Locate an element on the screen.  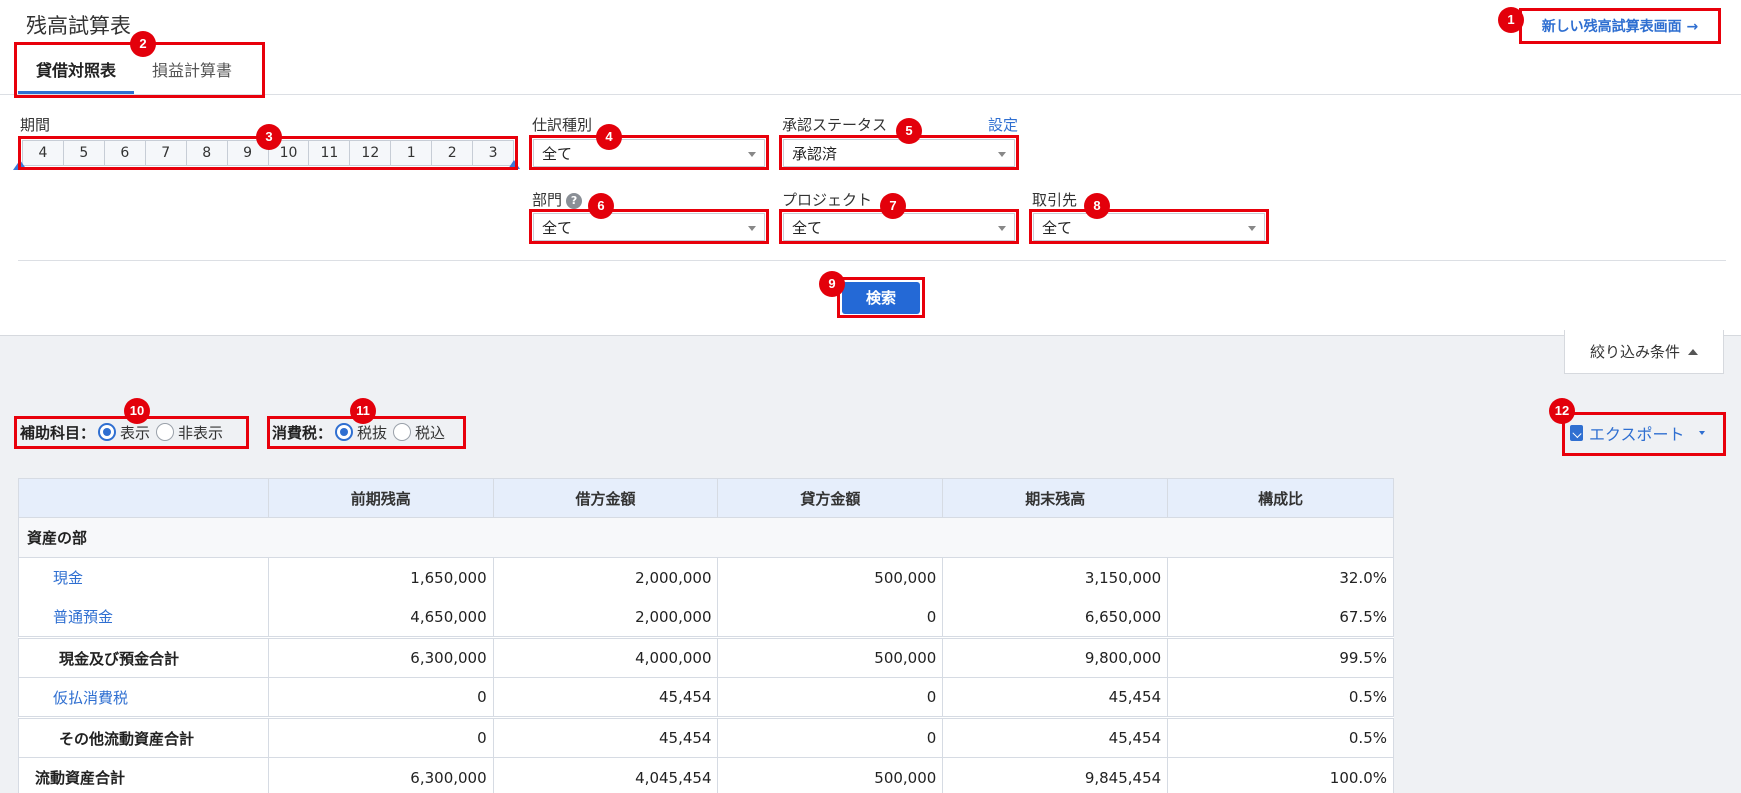
chevron-up-icon is located at coordinates (1693, 351).